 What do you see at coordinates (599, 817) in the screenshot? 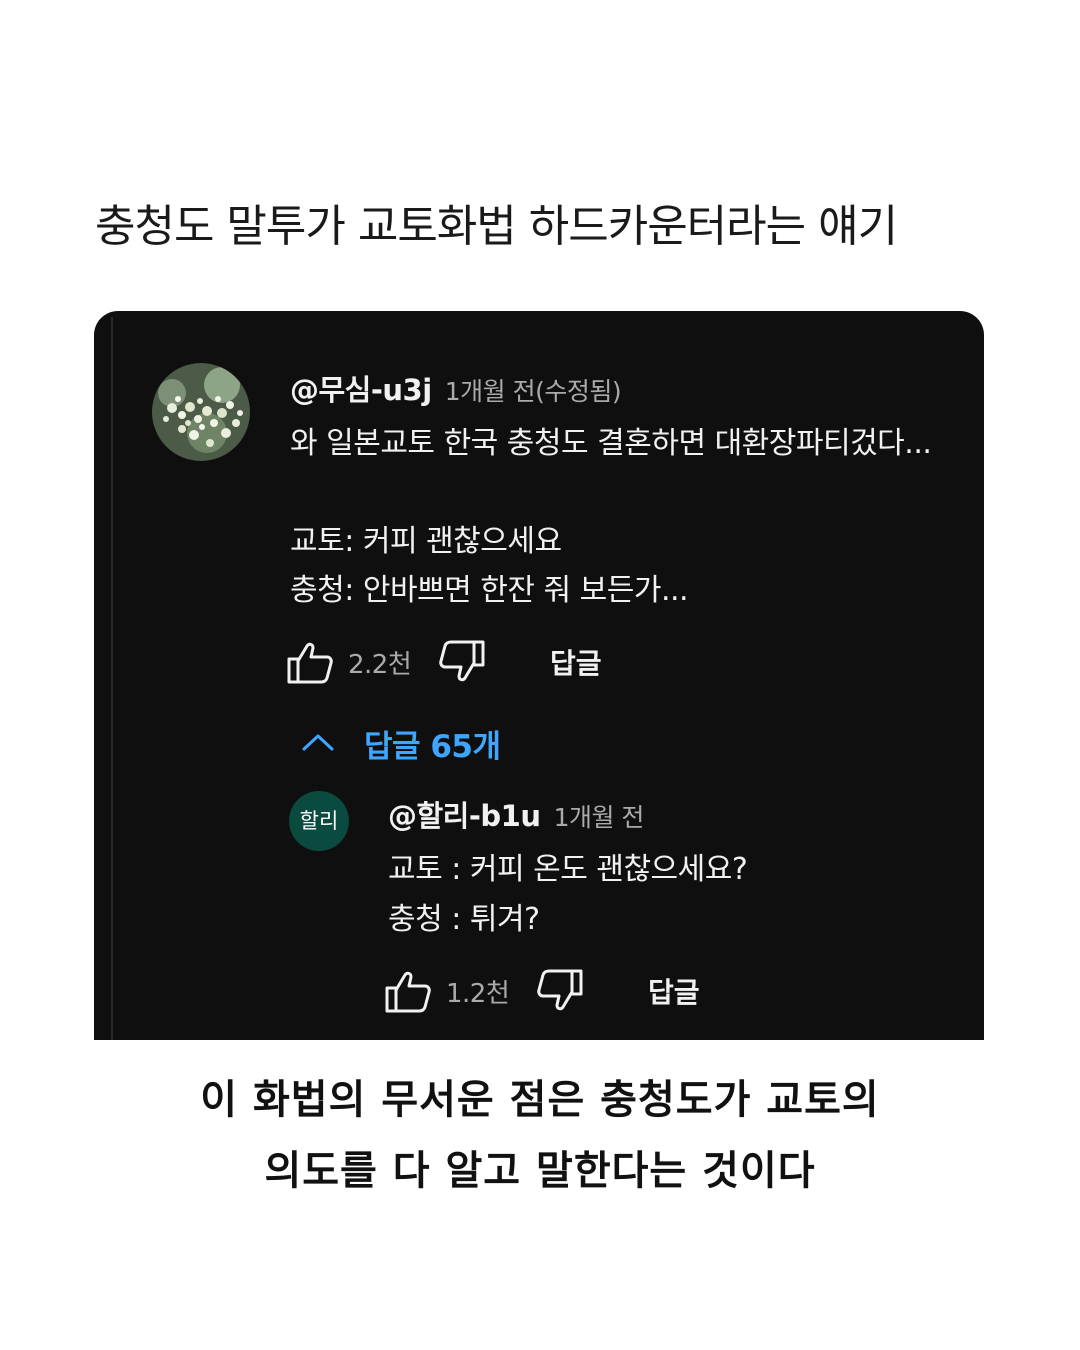
I see `reply-timestamp: 1개월 전` at bounding box center [599, 817].